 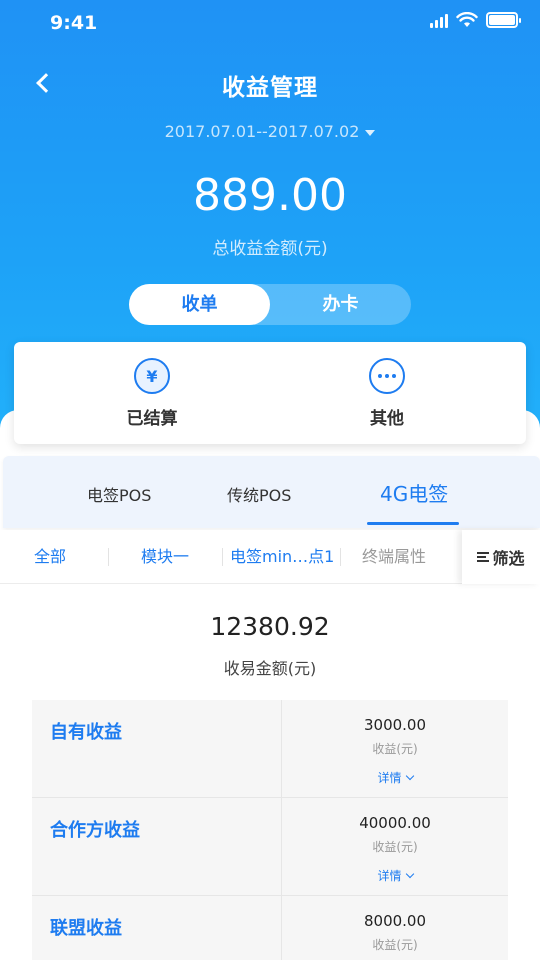 What do you see at coordinates (483, 557) in the screenshot?
I see `filter-icon` at bounding box center [483, 557].